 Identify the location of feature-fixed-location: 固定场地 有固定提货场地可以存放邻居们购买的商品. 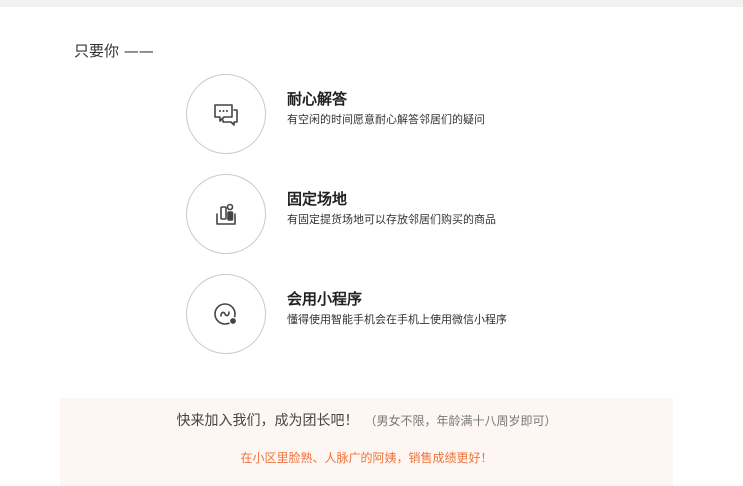
(396, 215).